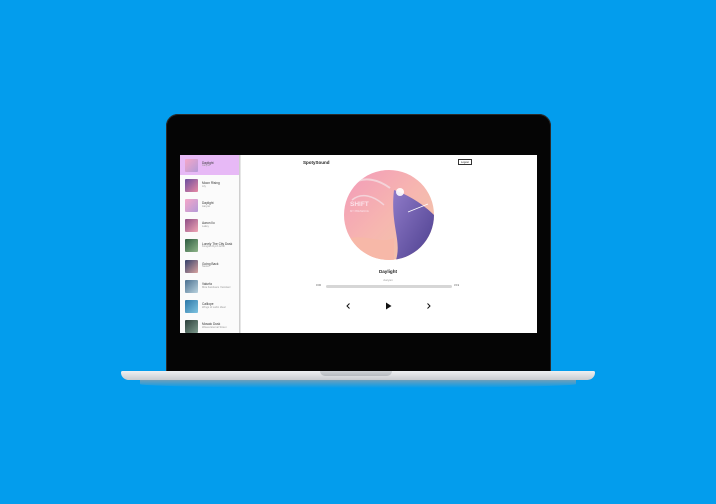 The height and width of the screenshot is (504, 716). I want to click on play-icon, so click(388, 306).